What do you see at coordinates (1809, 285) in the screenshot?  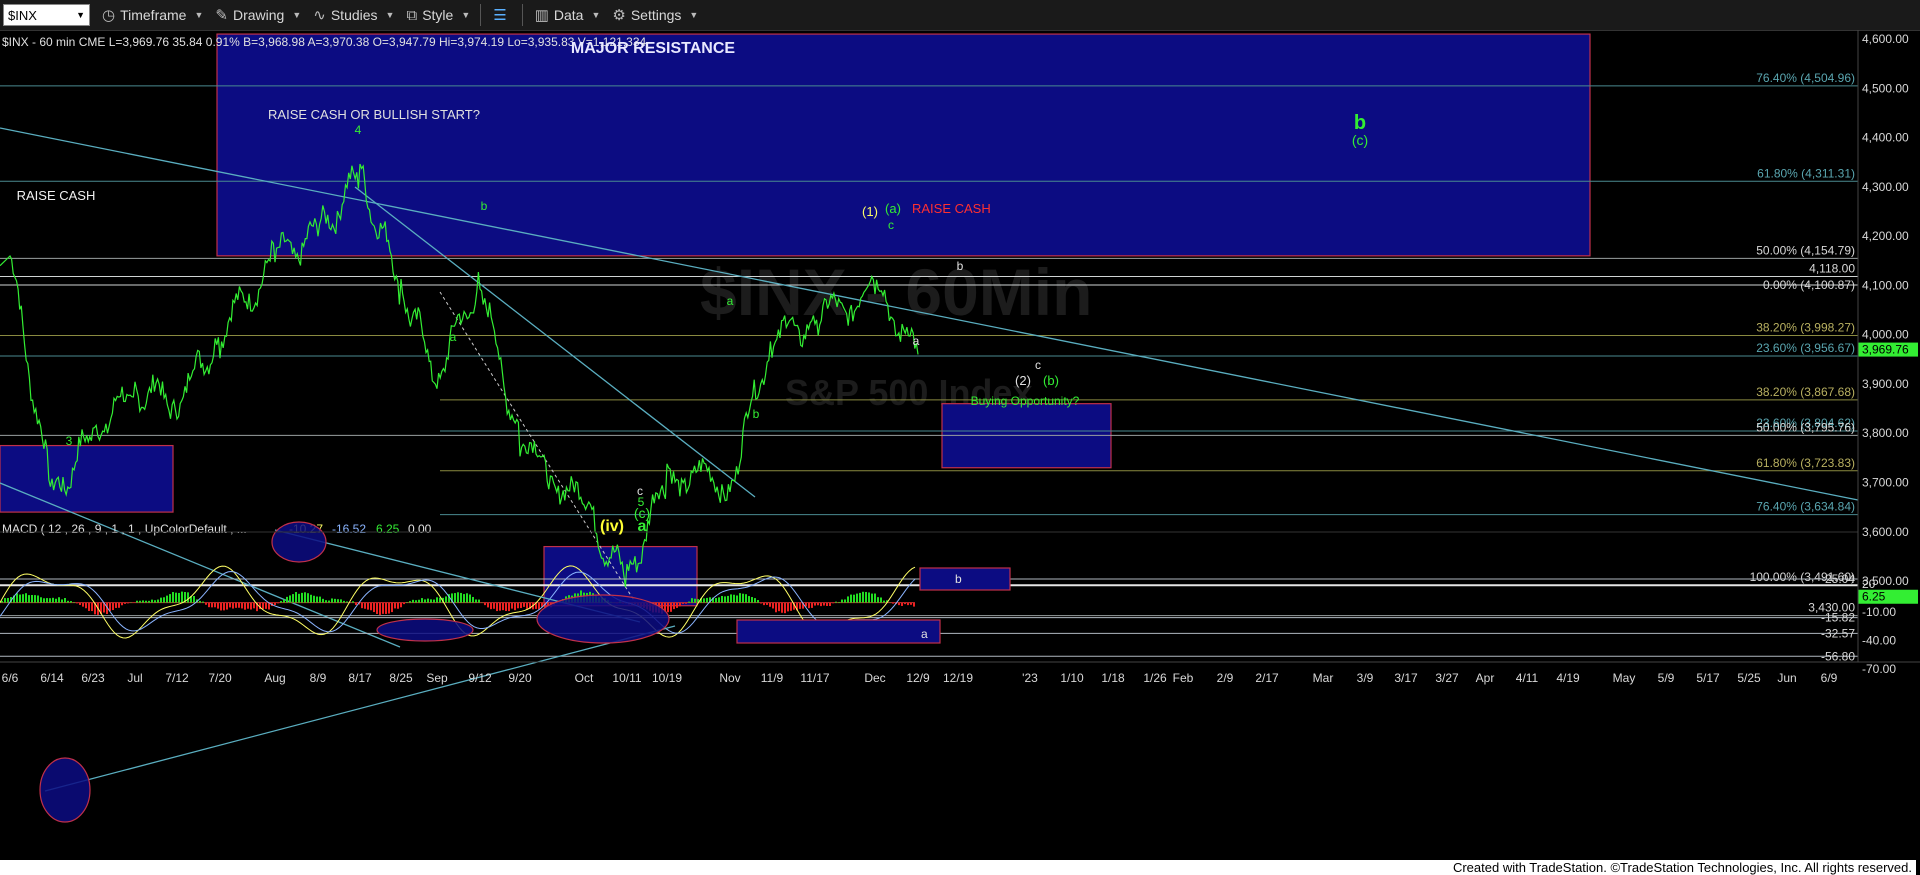 I see `fib-label: 0.00% (4,100.87)` at bounding box center [1809, 285].